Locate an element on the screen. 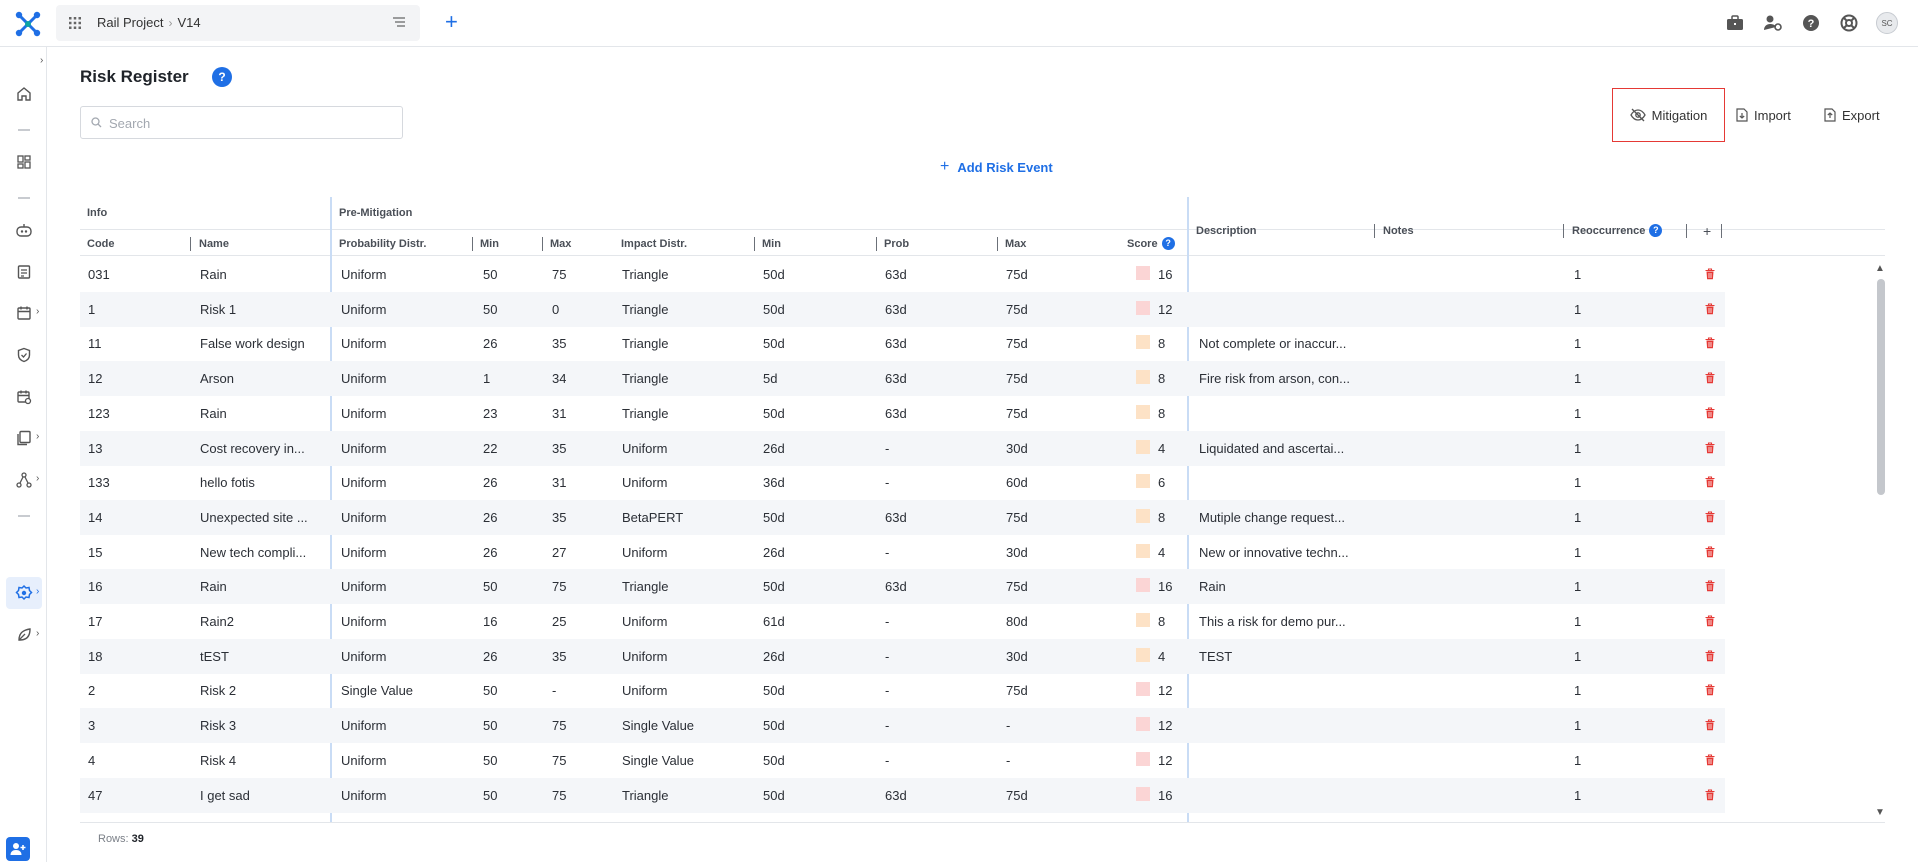 The image size is (1918, 862). cell-name: Risk 2 is located at coordinates (218, 690).